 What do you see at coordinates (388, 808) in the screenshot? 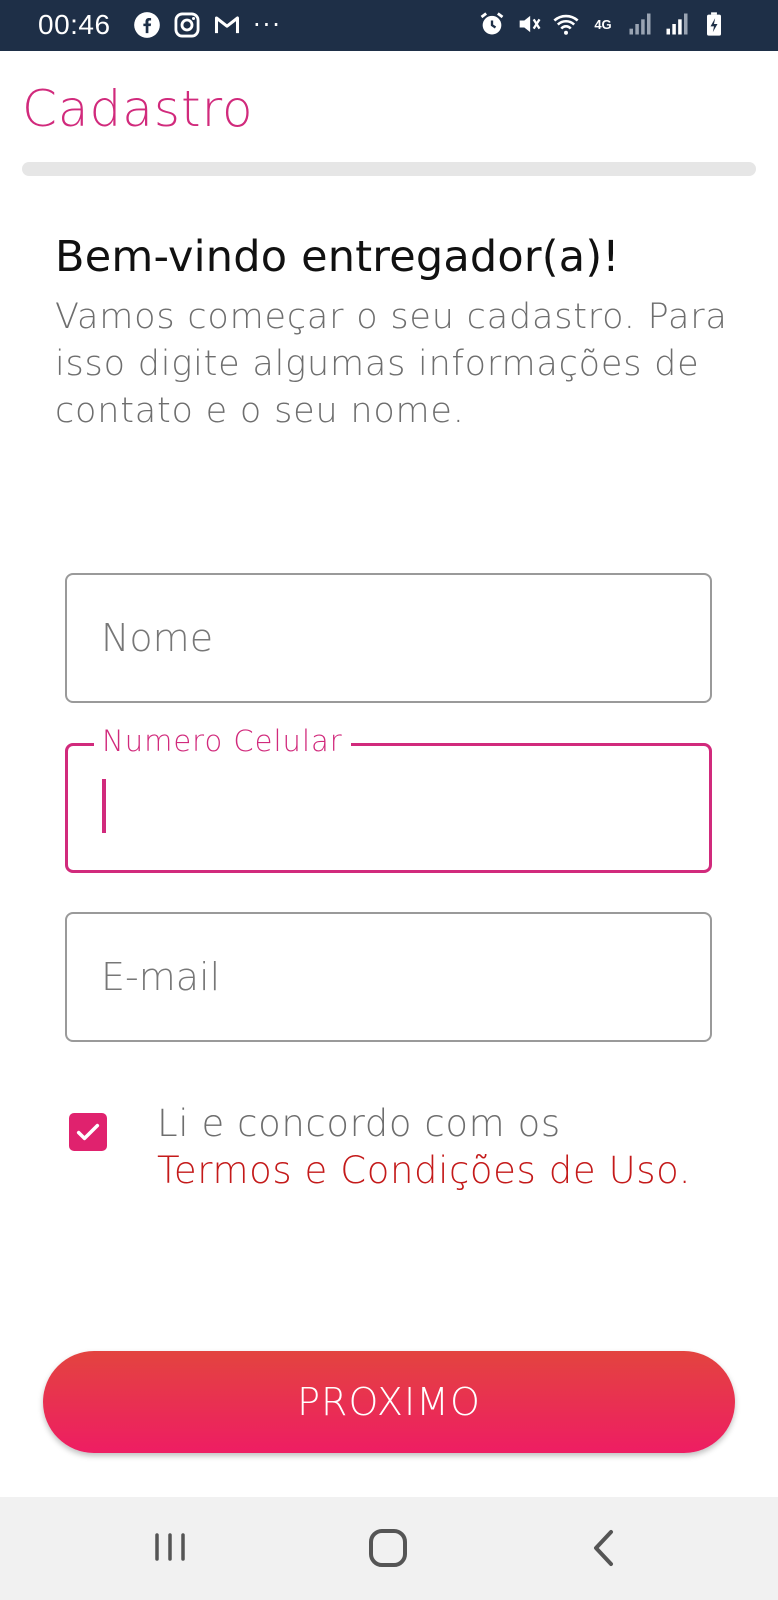
I see `phone-input` at bounding box center [388, 808].